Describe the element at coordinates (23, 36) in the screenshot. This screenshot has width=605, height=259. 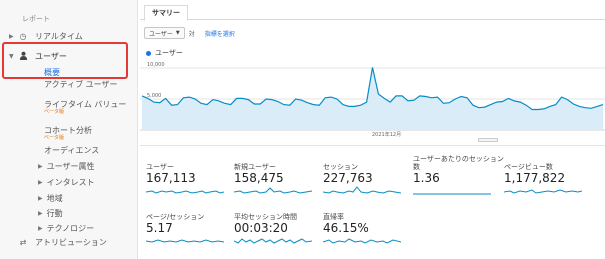
I see `clock-icon: ◷` at that location.